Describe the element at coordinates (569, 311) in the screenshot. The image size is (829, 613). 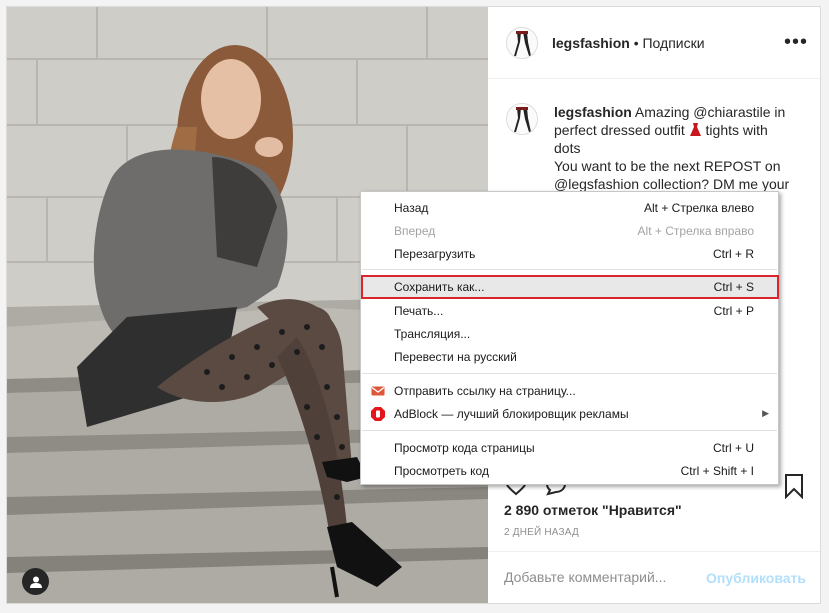
I see `menu-item-print: Печать... Ctrl + P` at that location.